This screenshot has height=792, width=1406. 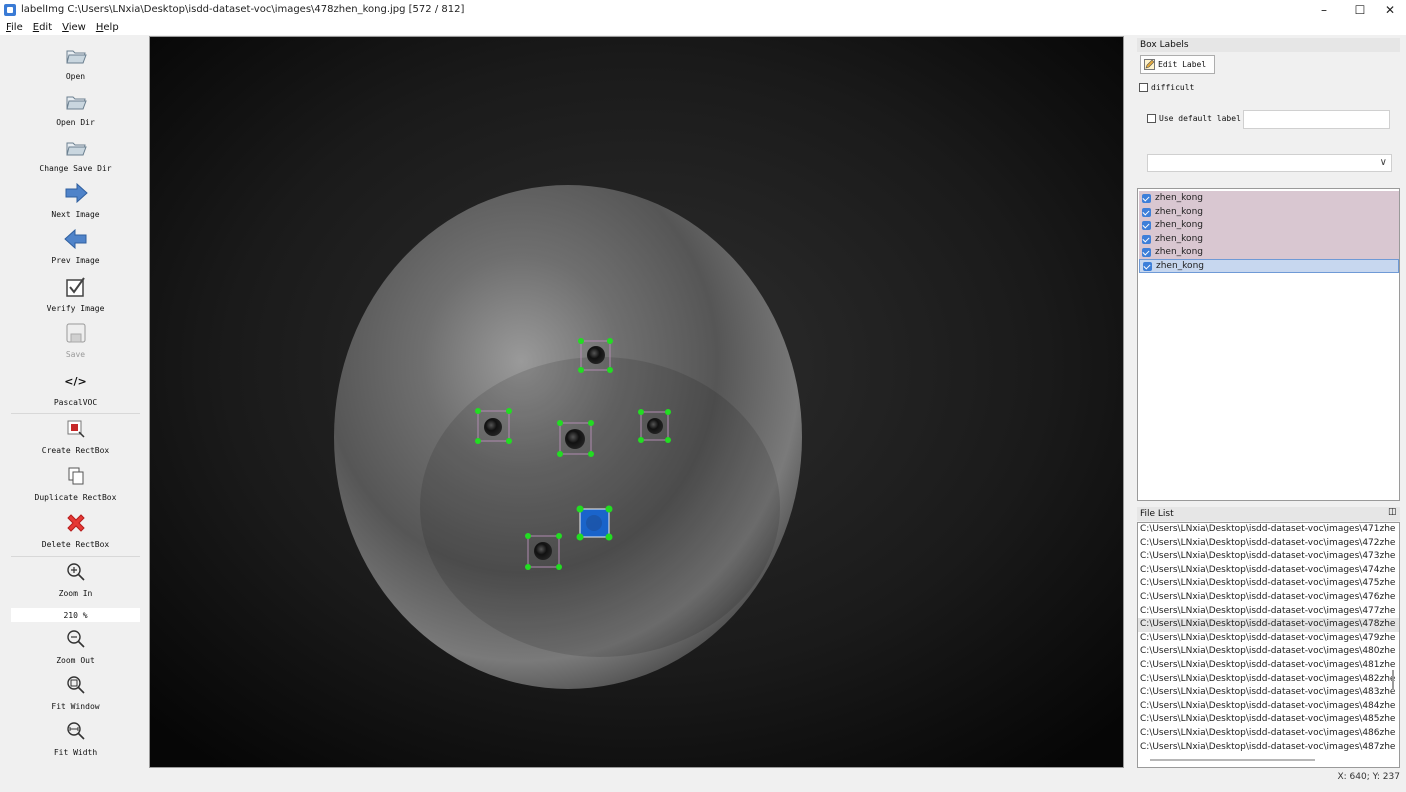 What do you see at coordinates (1316, 119) in the screenshot?
I see `default-label-input` at bounding box center [1316, 119].